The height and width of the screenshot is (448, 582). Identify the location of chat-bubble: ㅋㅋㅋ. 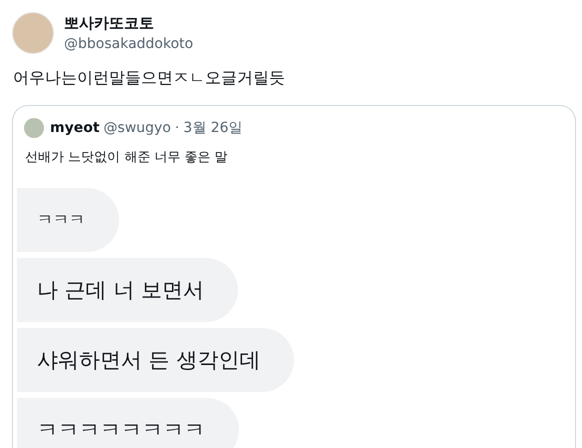
(68, 220).